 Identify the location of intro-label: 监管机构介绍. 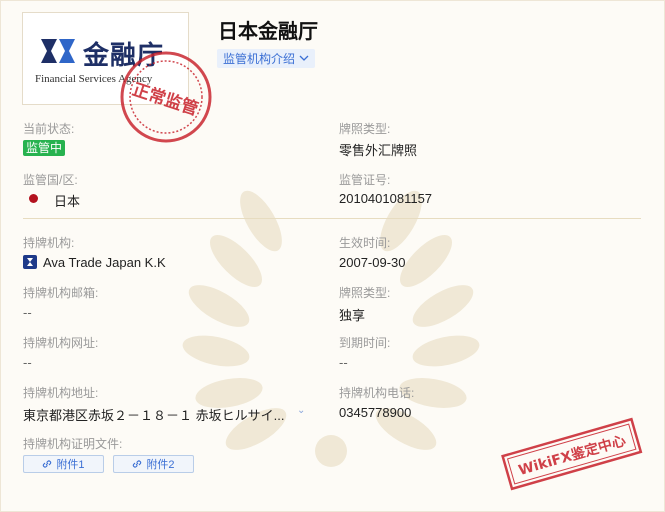
(259, 59).